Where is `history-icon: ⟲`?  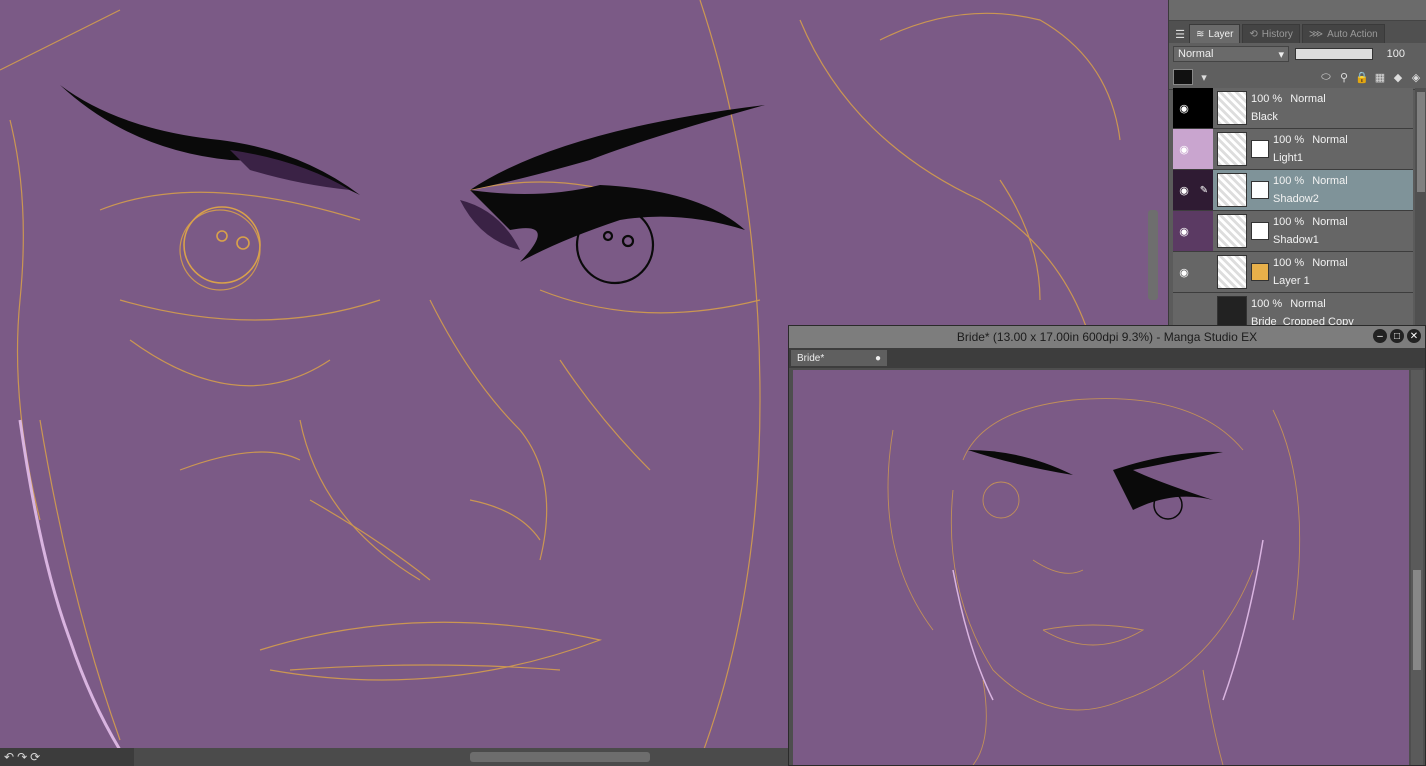 history-icon: ⟲ is located at coordinates (1253, 34).